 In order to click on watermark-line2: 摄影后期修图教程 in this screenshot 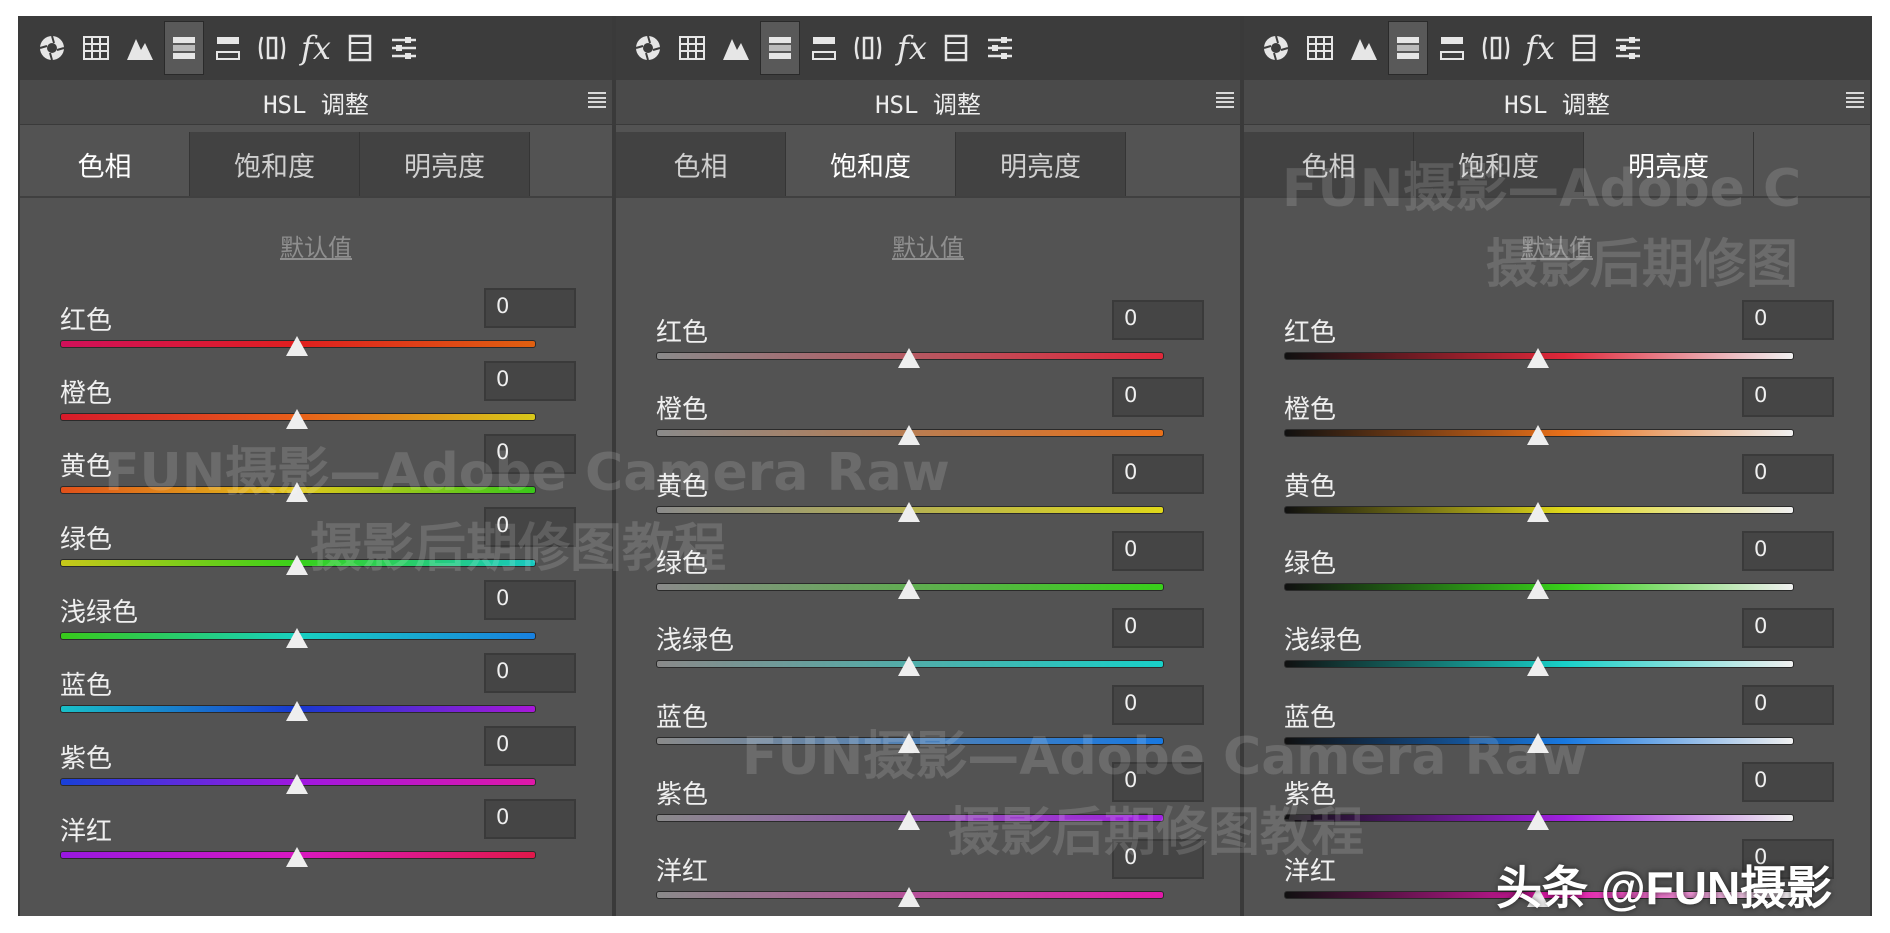, I will do `click(518, 549)`.